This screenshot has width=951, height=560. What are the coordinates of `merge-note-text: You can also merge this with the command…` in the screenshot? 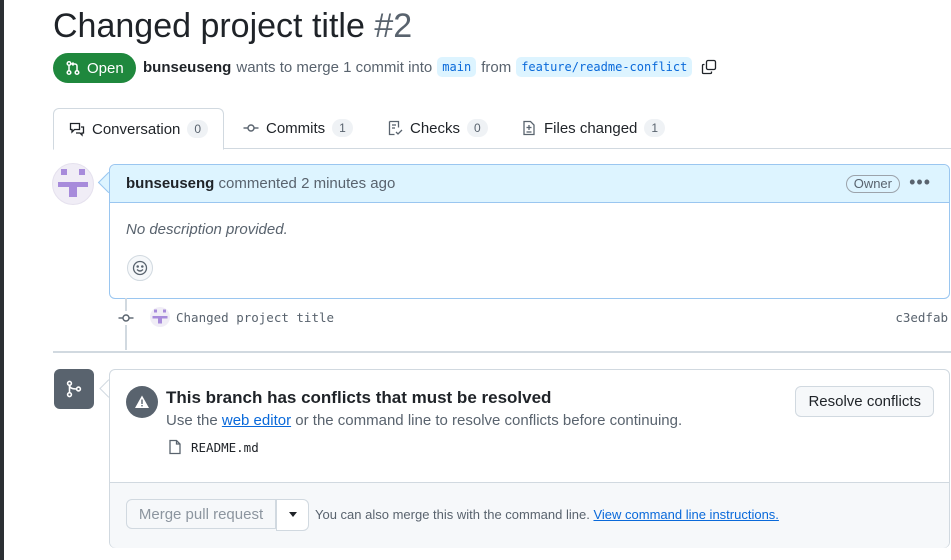 It's located at (452, 514).